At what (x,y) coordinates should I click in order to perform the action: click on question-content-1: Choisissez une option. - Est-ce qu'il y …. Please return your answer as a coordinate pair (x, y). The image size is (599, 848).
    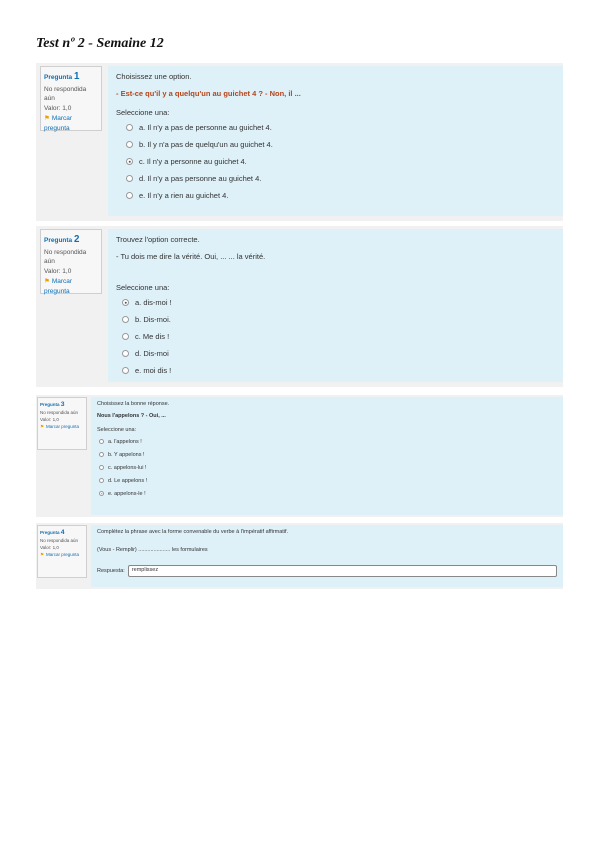
    Looking at the image, I should click on (335, 141).